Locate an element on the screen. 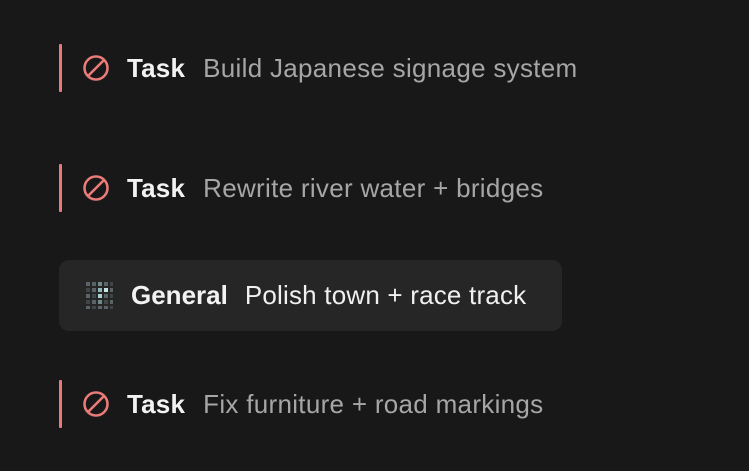 This screenshot has width=749, height=471. item-title: Build Japanese signage system is located at coordinates (390, 67).